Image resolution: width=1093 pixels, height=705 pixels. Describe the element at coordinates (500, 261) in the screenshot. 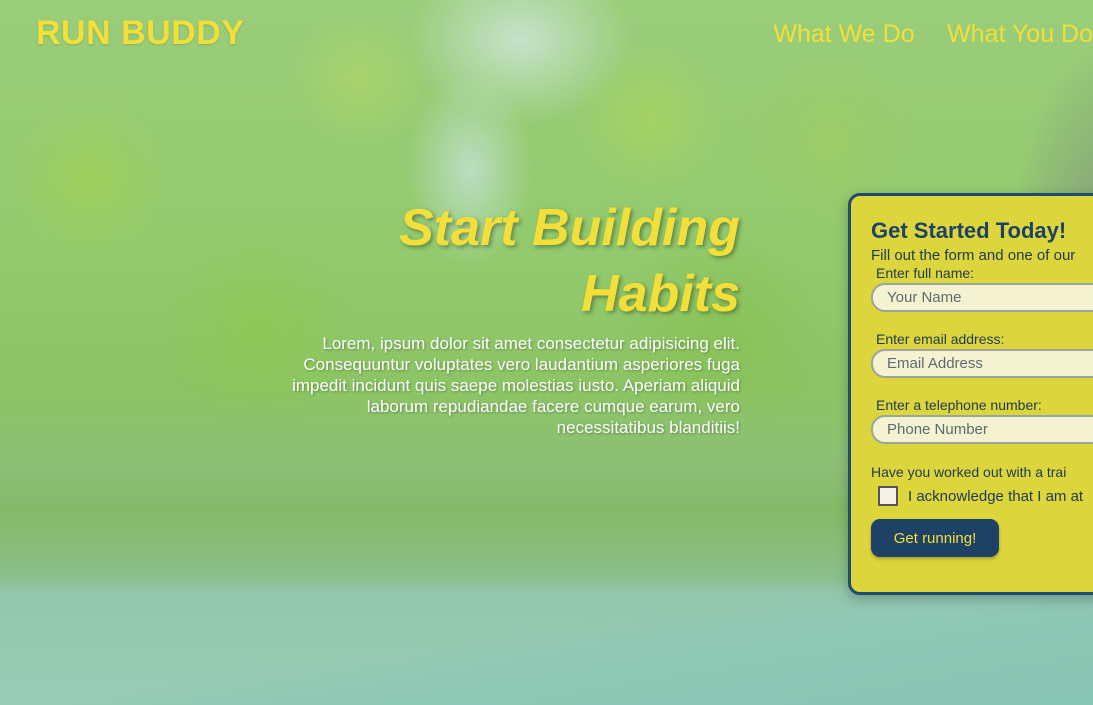

I see `hero-title: Start Building Habits` at that location.